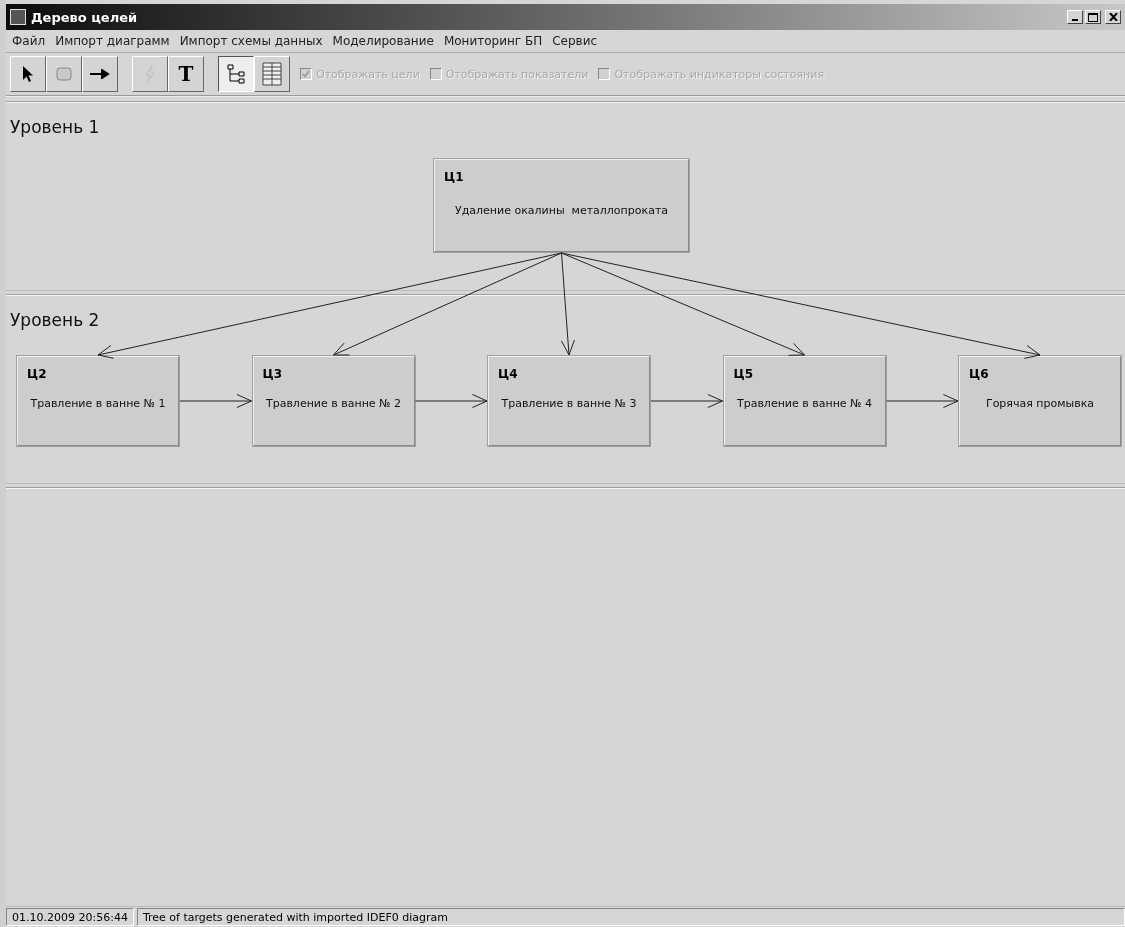 The width and height of the screenshot is (1125, 927). Describe the element at coordinates (85, 17) in the screenshot. I see `window-title: Дерево целей` at that location.